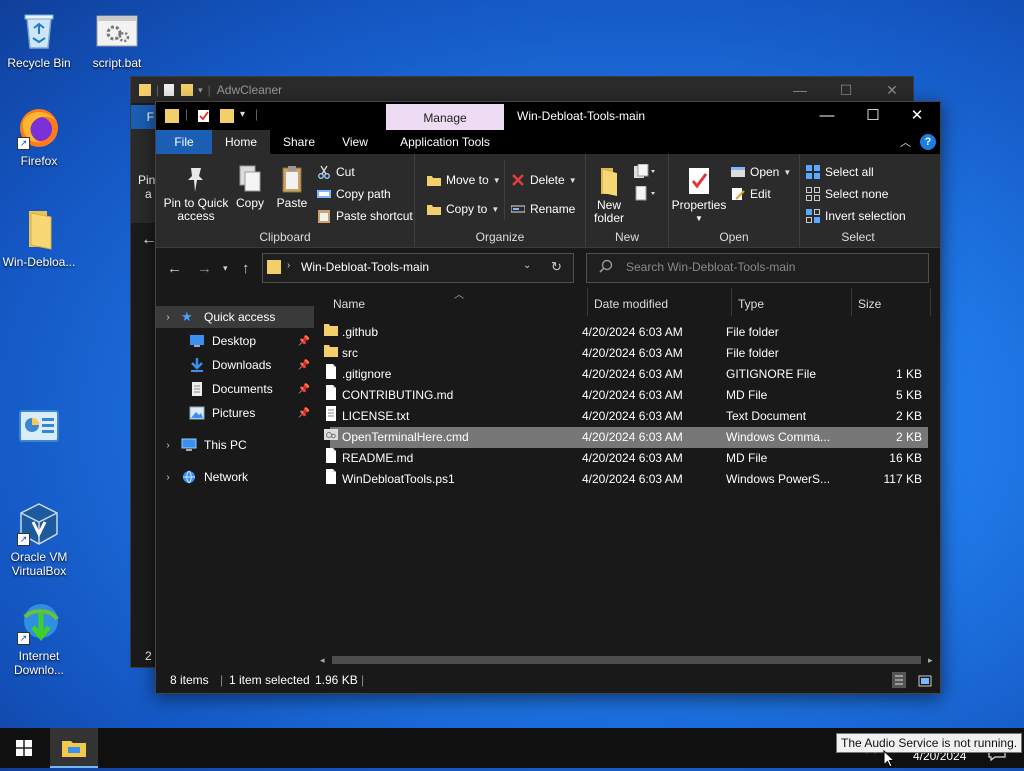 The width and height of the screenshot is (1024, 771). I want to click on large-icons-view-icon, so click(925, 684).